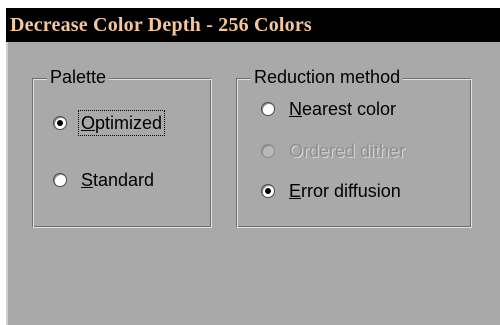 The width and height of the screenshot is (500, 325). Describe the element at coordinates (345, 191) in the screenshot. I see `error-diffusion-label: Error diffusion` at that location.